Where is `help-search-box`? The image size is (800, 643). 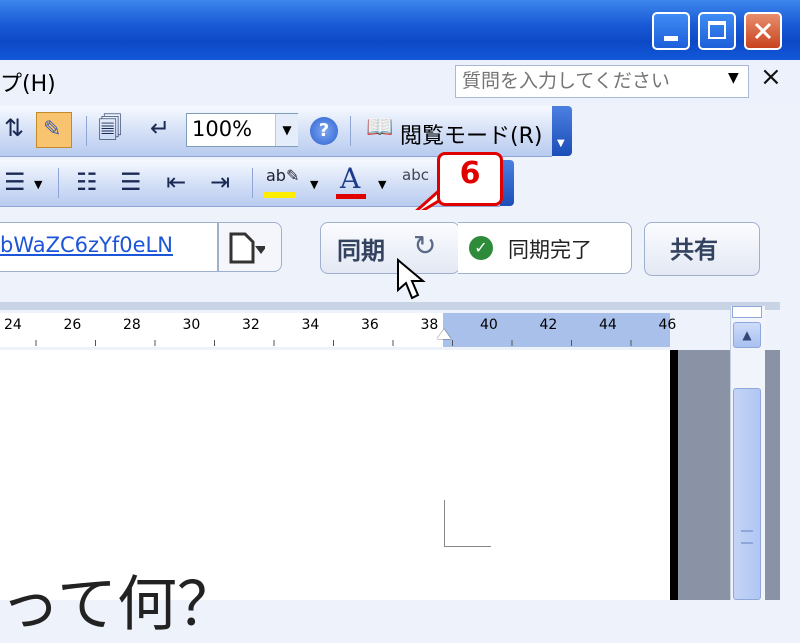 help-search-box is located at coordinates (602, 81).